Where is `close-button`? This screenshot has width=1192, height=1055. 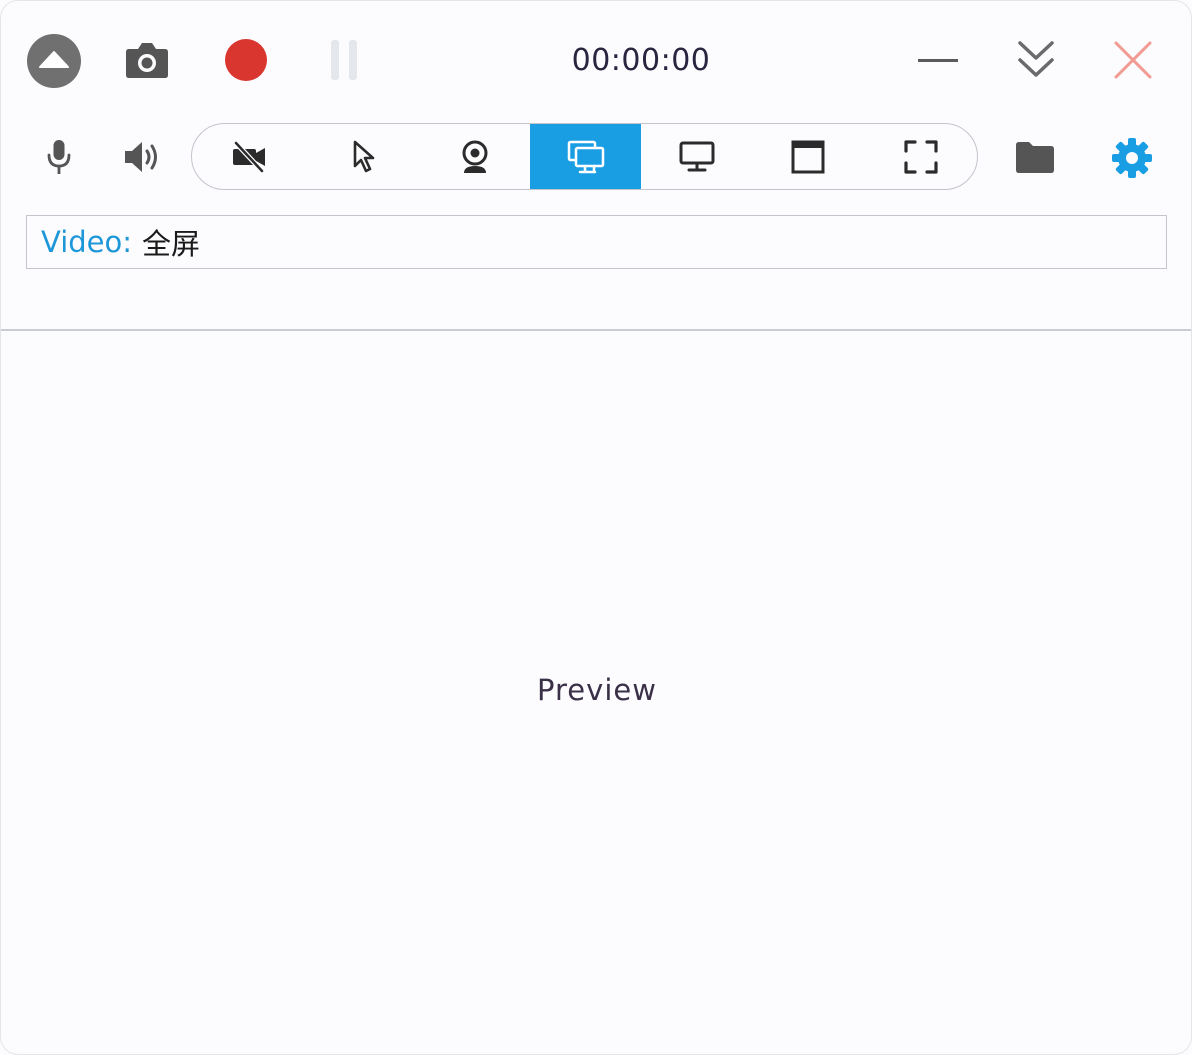
close-button is located at coordinates (1133, 60).